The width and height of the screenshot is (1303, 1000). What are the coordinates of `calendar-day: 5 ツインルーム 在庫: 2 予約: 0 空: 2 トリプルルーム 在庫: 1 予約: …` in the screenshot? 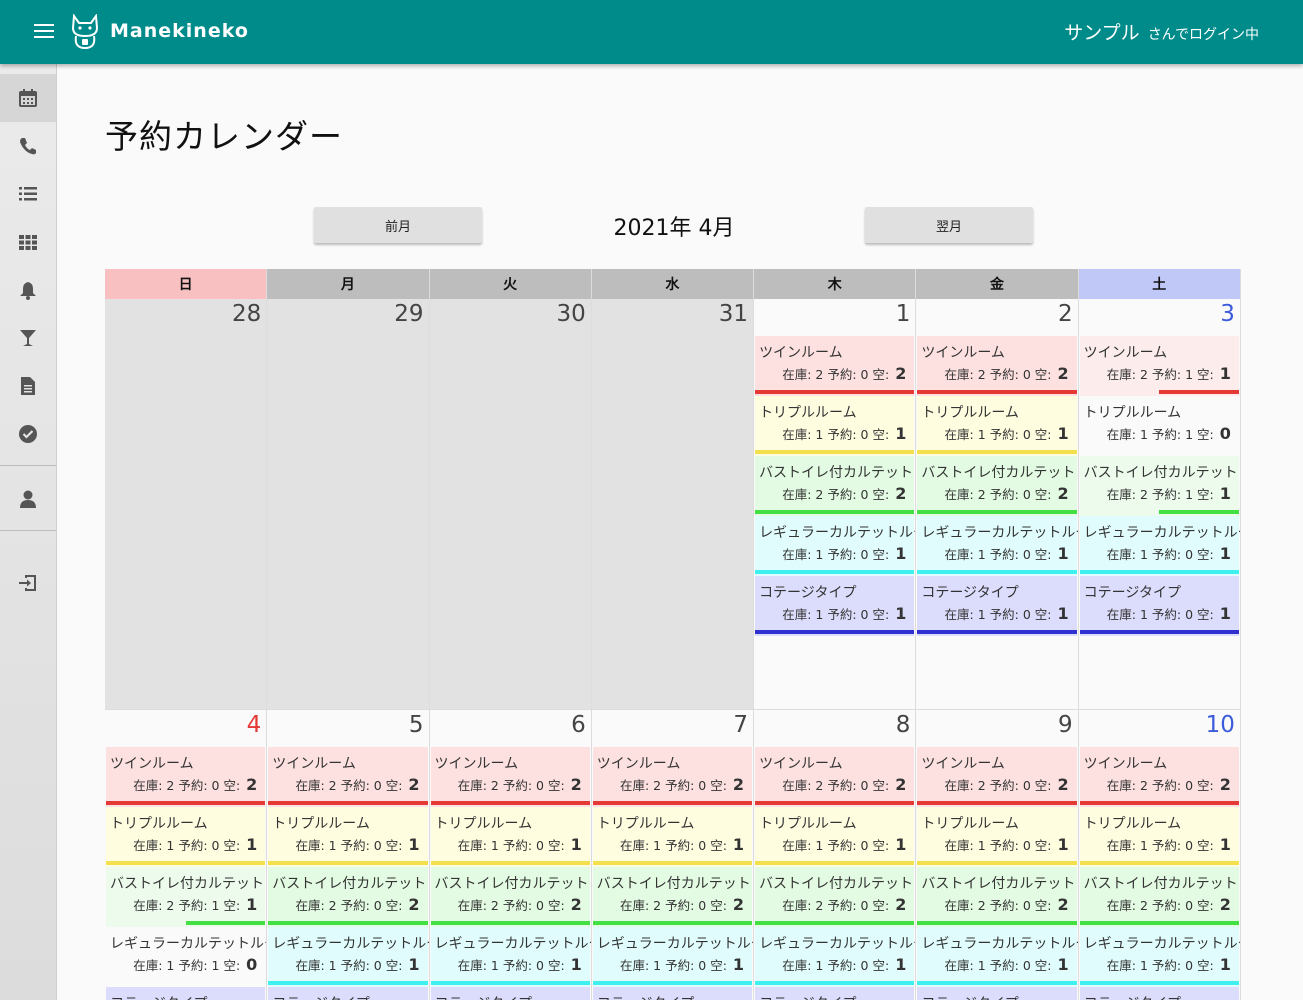 It's located at (348, 855).